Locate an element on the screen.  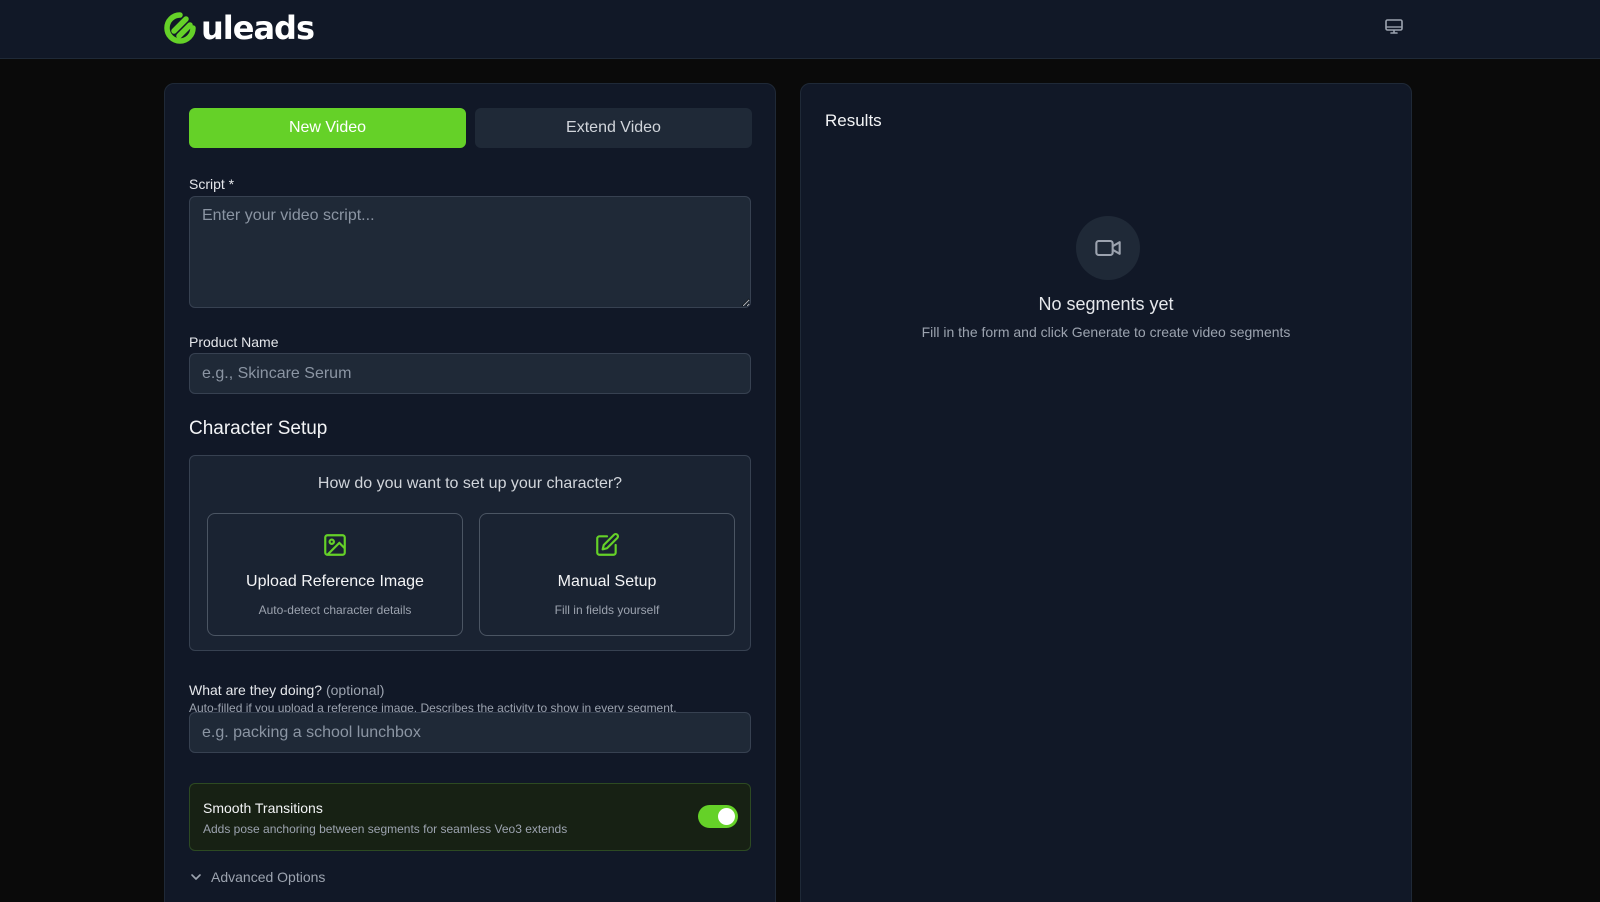
edit-icon is located at coordinates (607, 544).